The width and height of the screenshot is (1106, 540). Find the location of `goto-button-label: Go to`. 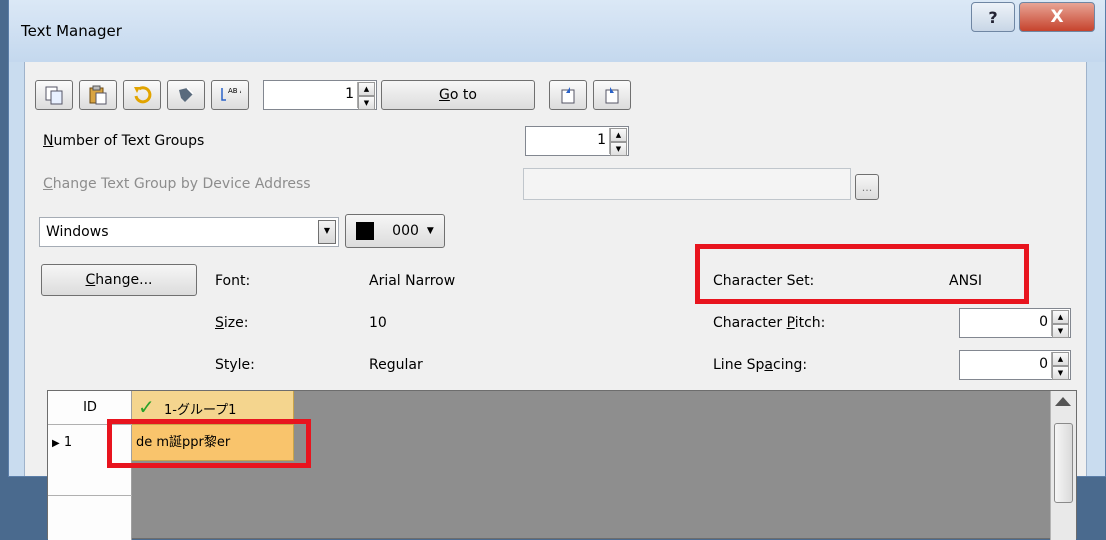

goto-button-label: Go to is located at coordinates (458, 95).